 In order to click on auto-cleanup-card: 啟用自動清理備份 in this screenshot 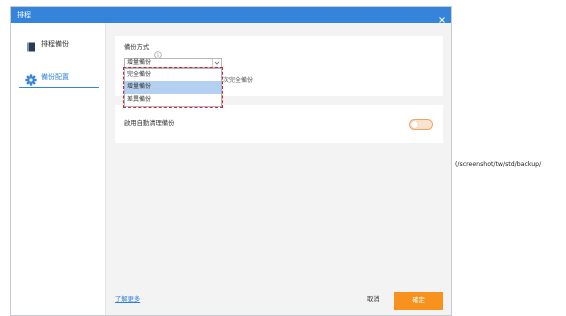, I will do `click(279, 124)`.